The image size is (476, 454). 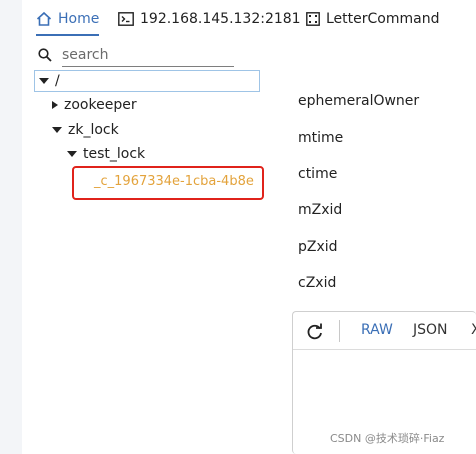 What do you see at coordinates (387, 438) in the screenshot?
I see `watermark: CSDN @技术琐碎·Fiaz` at bounding box center [387, 438].